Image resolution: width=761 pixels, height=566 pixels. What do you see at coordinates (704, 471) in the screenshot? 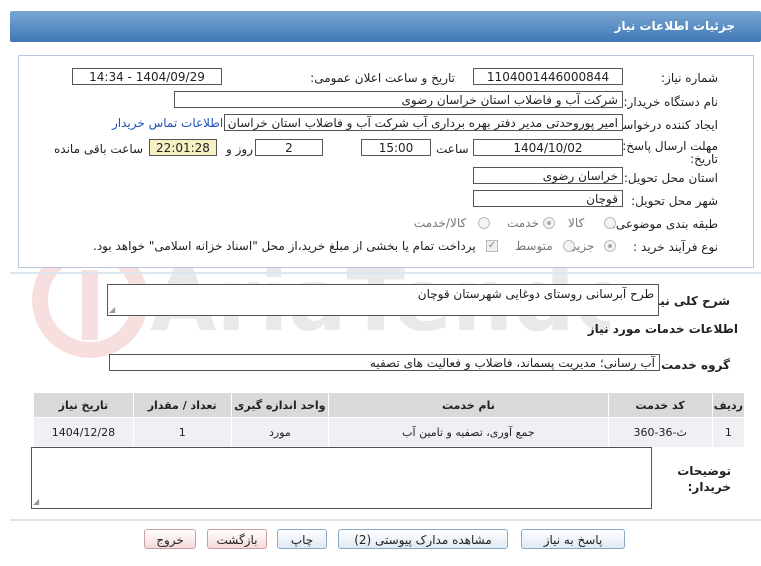
I see `notes-label-1: توضیحات` at bounding box center [704, 471].